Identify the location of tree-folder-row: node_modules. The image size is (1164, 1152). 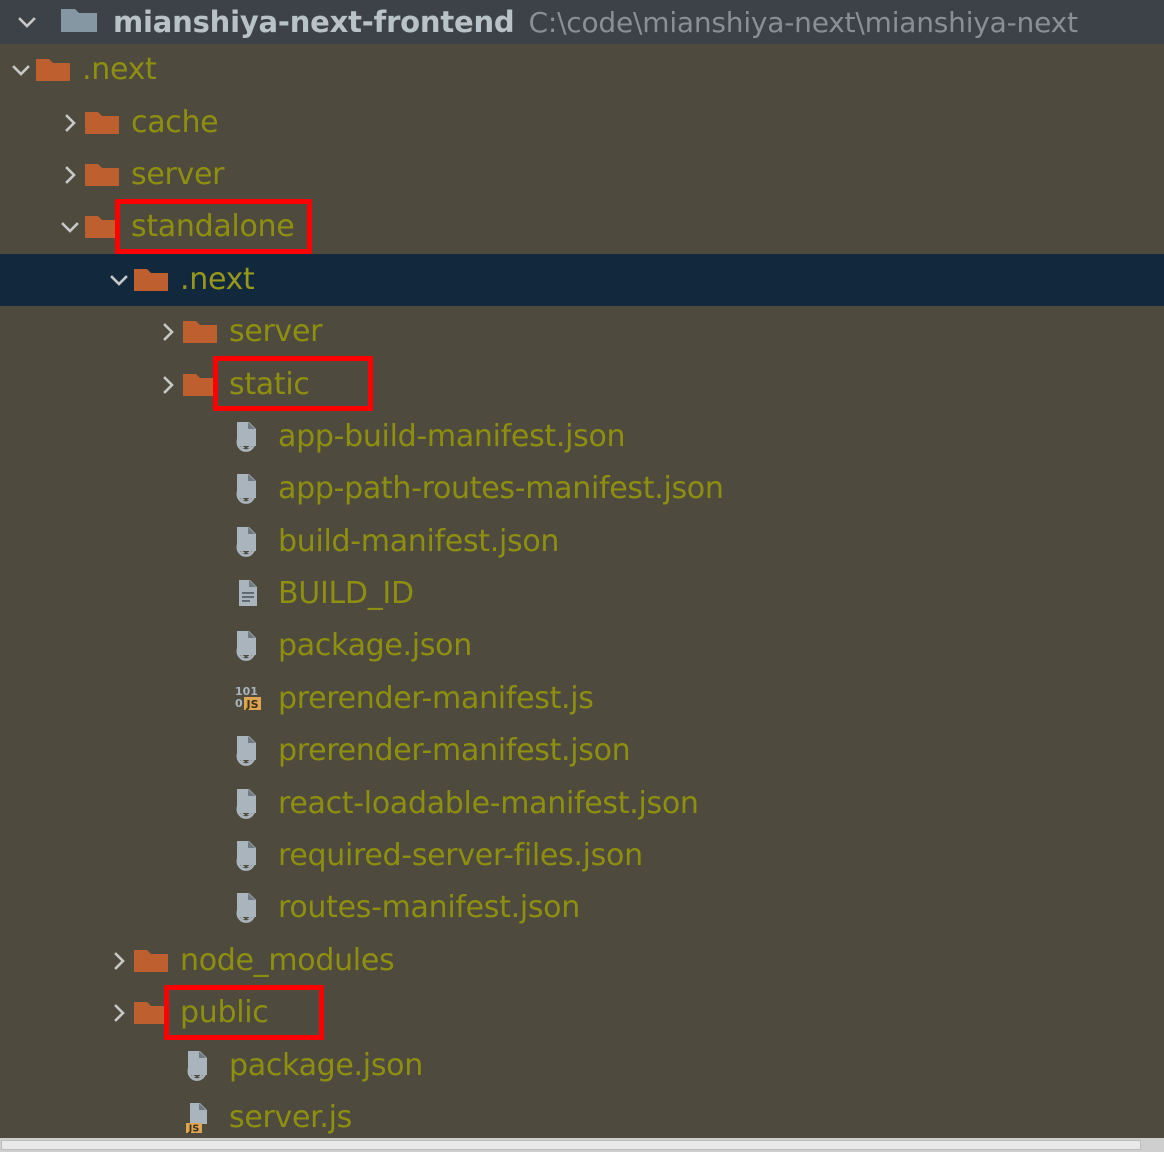
(582, 961).